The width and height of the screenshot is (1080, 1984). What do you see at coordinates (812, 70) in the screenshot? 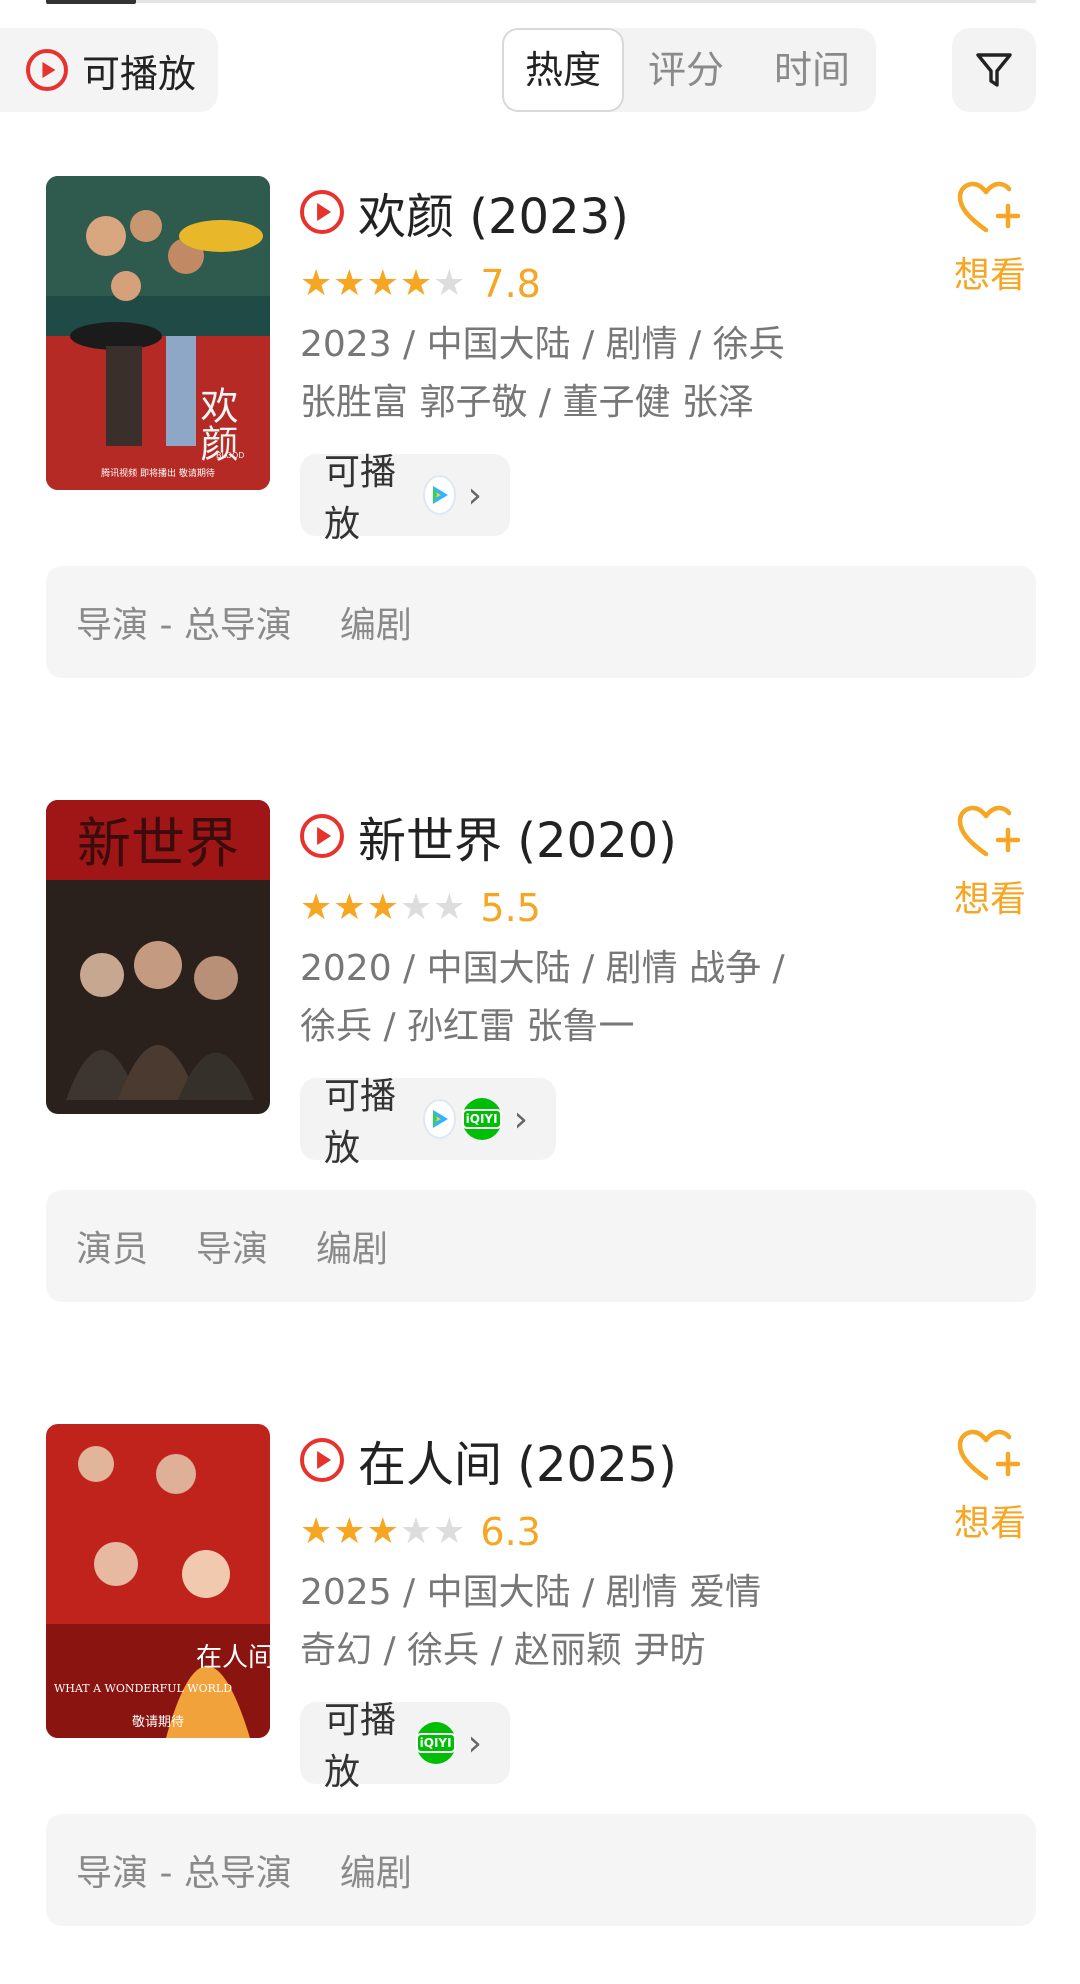
I see `sort-tab-time: 时间` at bounding box center [812, 70].